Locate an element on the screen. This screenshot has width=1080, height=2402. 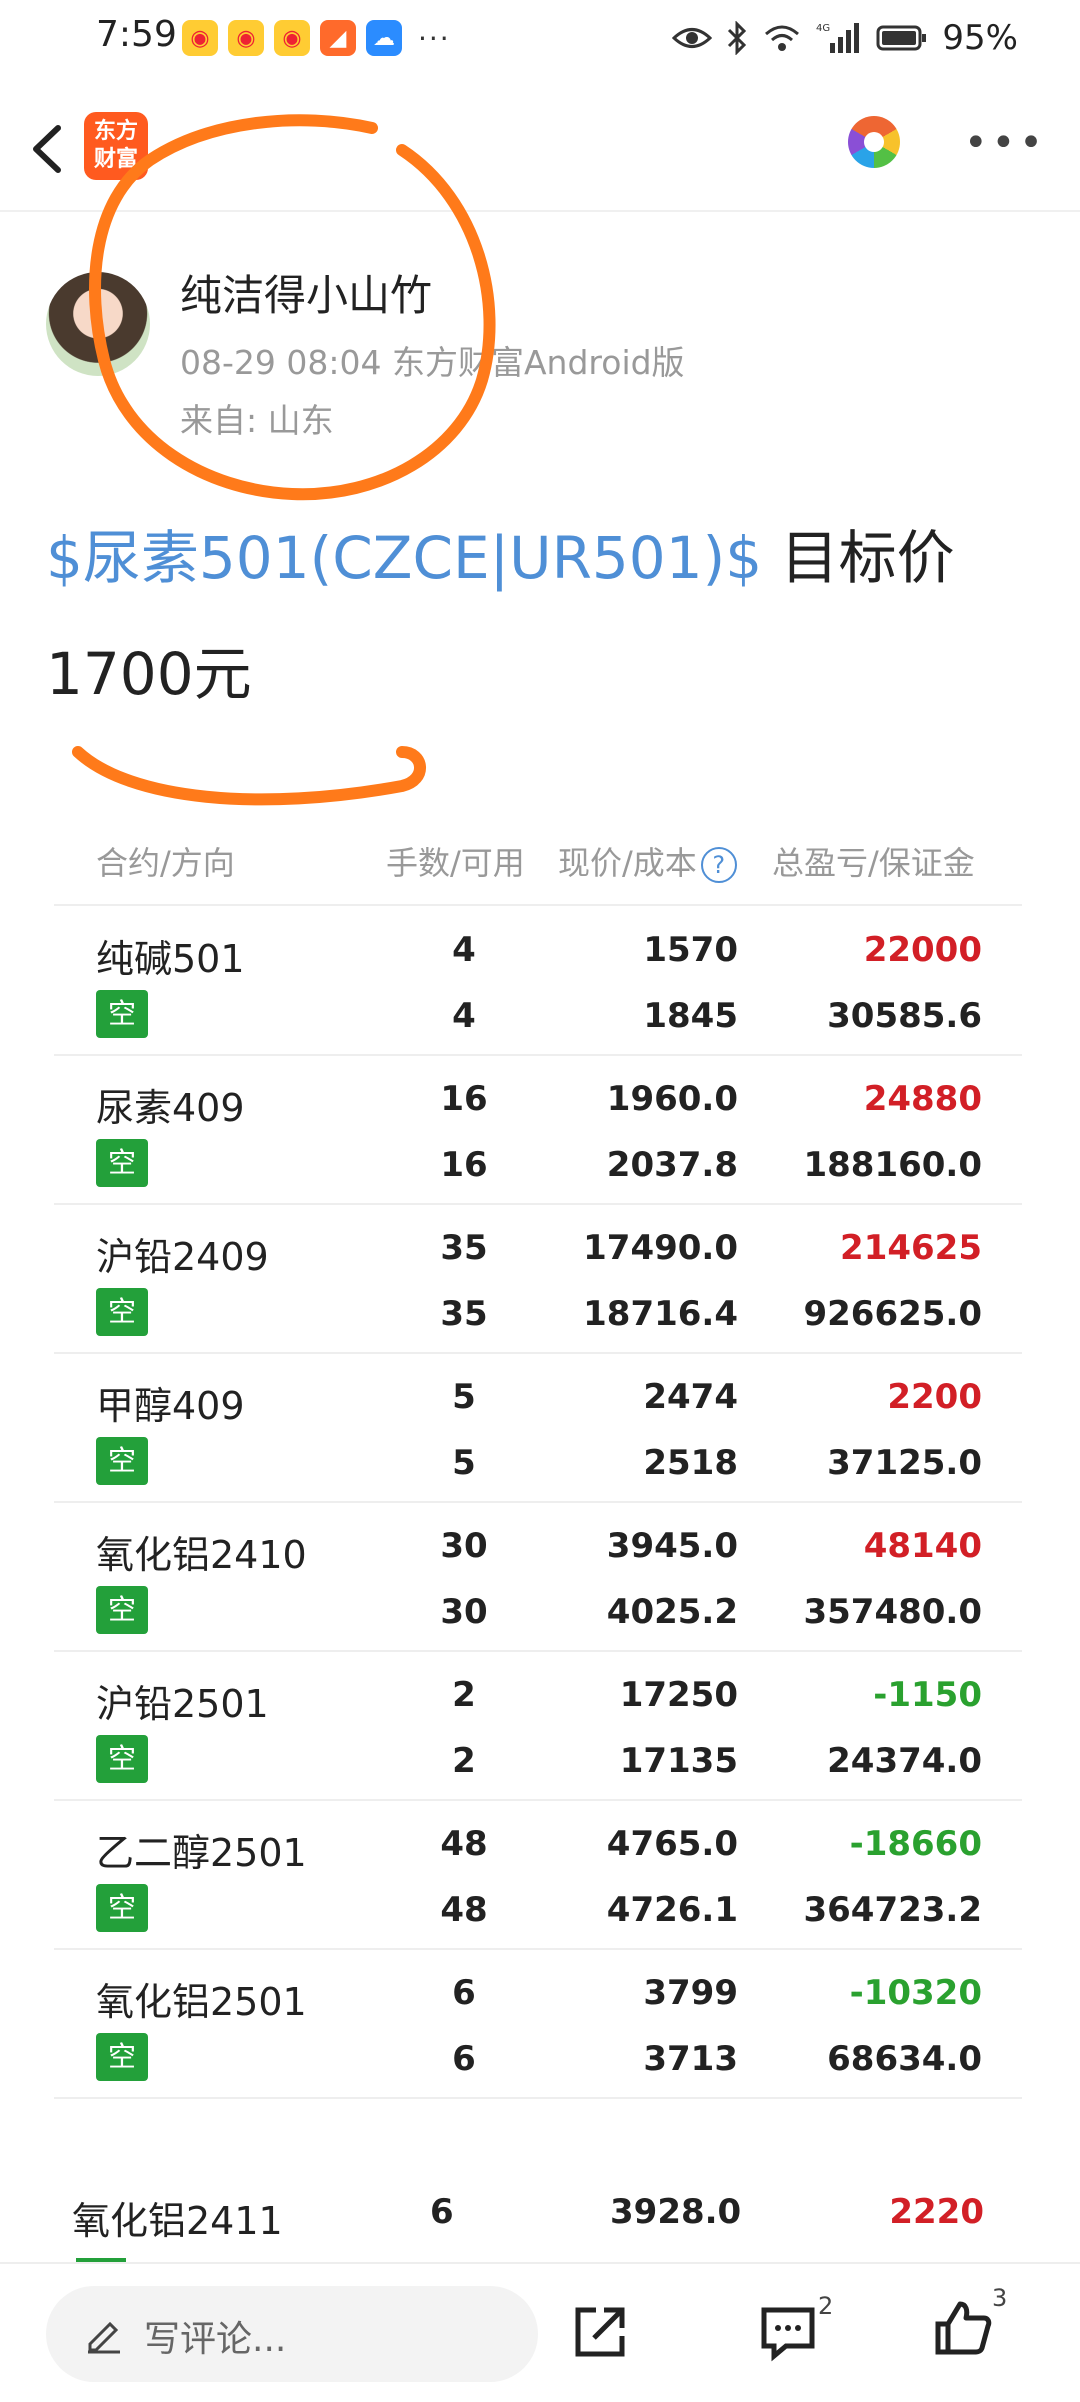
available-value: 4 is located at coordinates (464, 1016).